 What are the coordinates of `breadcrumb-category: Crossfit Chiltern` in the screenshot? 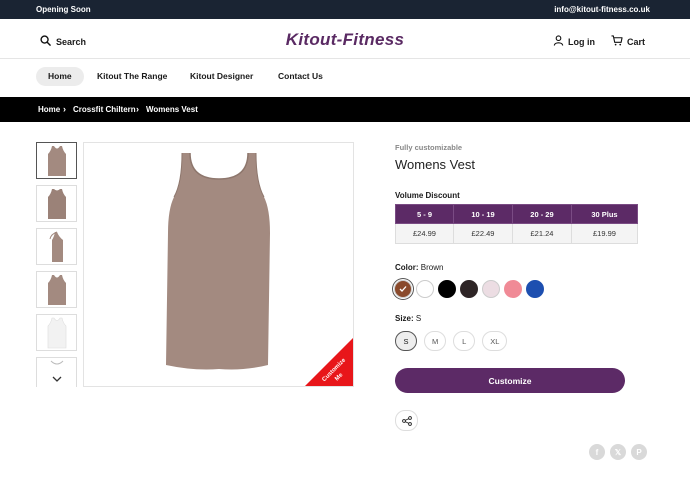 It's located at (104, 109).